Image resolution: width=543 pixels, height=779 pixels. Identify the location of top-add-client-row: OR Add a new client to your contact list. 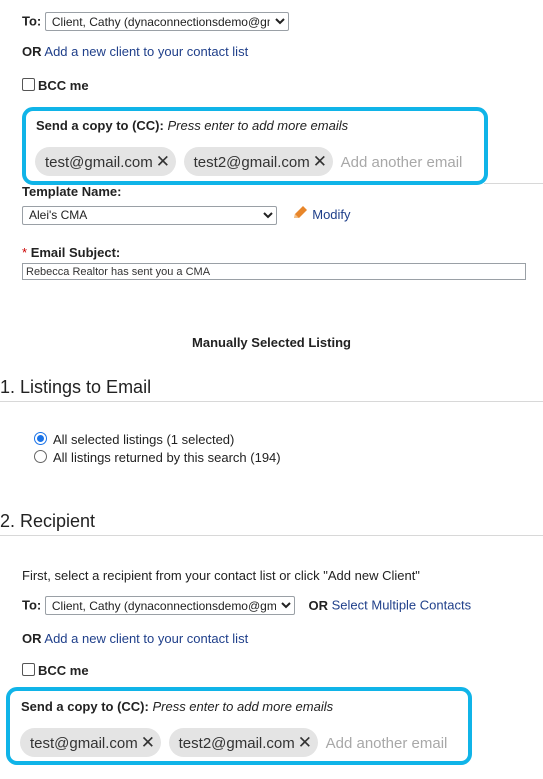
(135, 51).